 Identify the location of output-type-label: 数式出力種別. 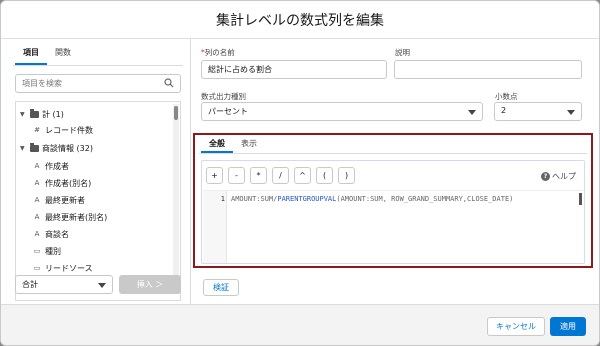
(223, 96).